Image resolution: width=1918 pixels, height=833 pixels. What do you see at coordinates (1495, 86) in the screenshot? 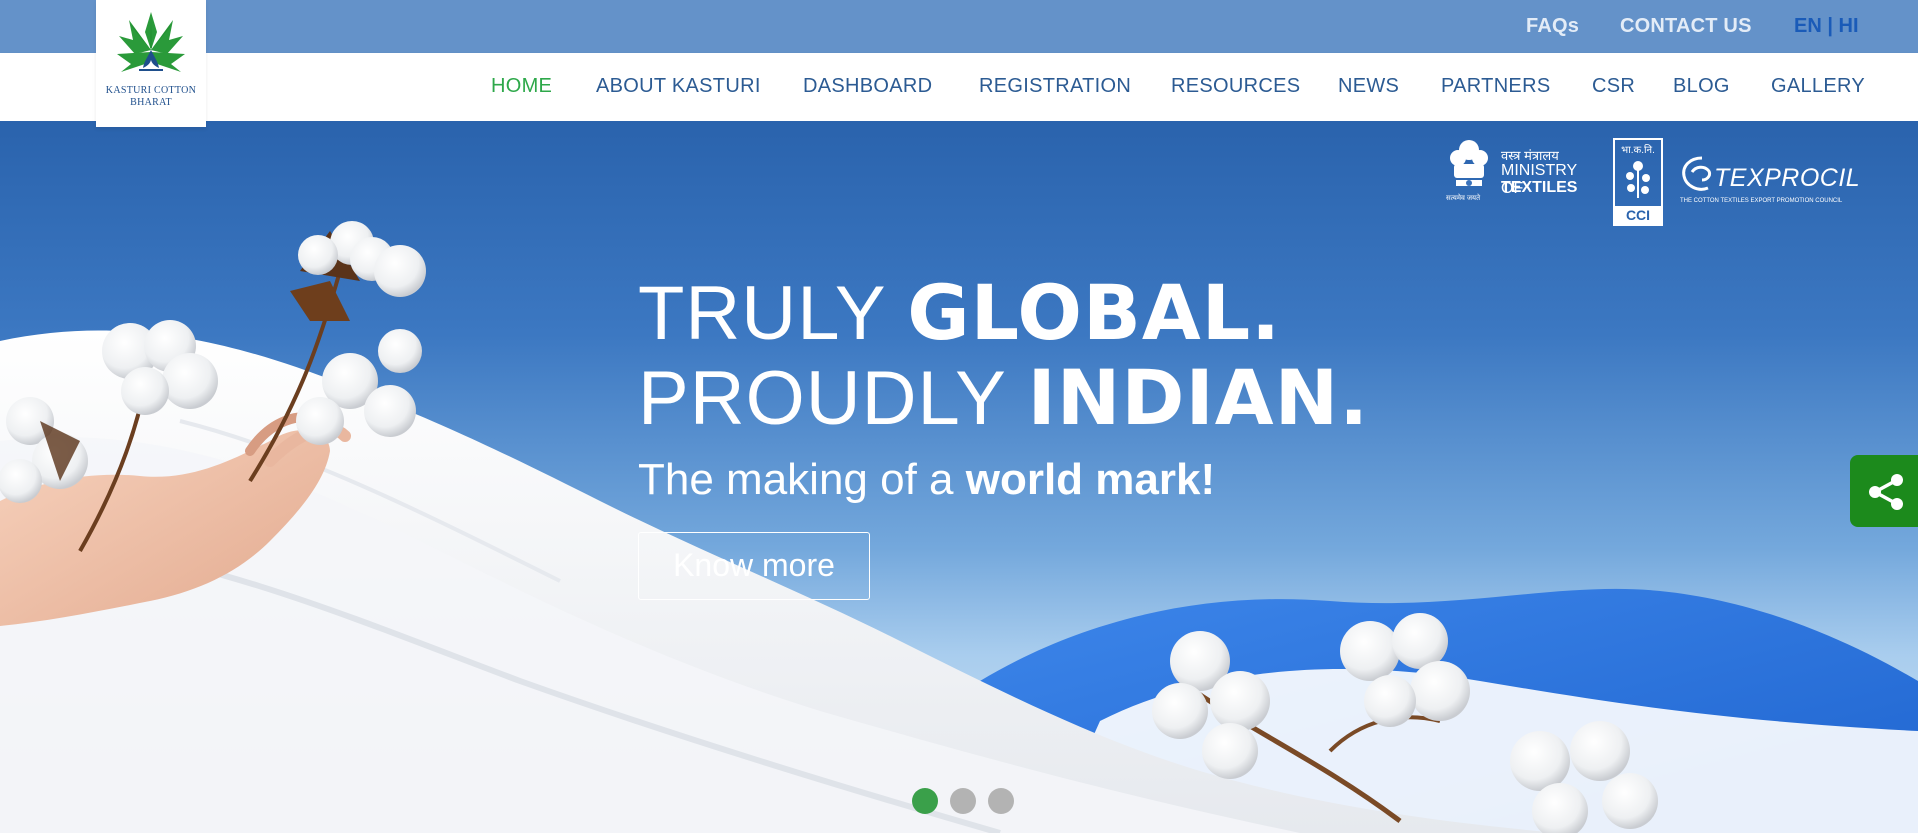
I see `nav-partners: PARTNERS` at bounding box center [1495, 86].